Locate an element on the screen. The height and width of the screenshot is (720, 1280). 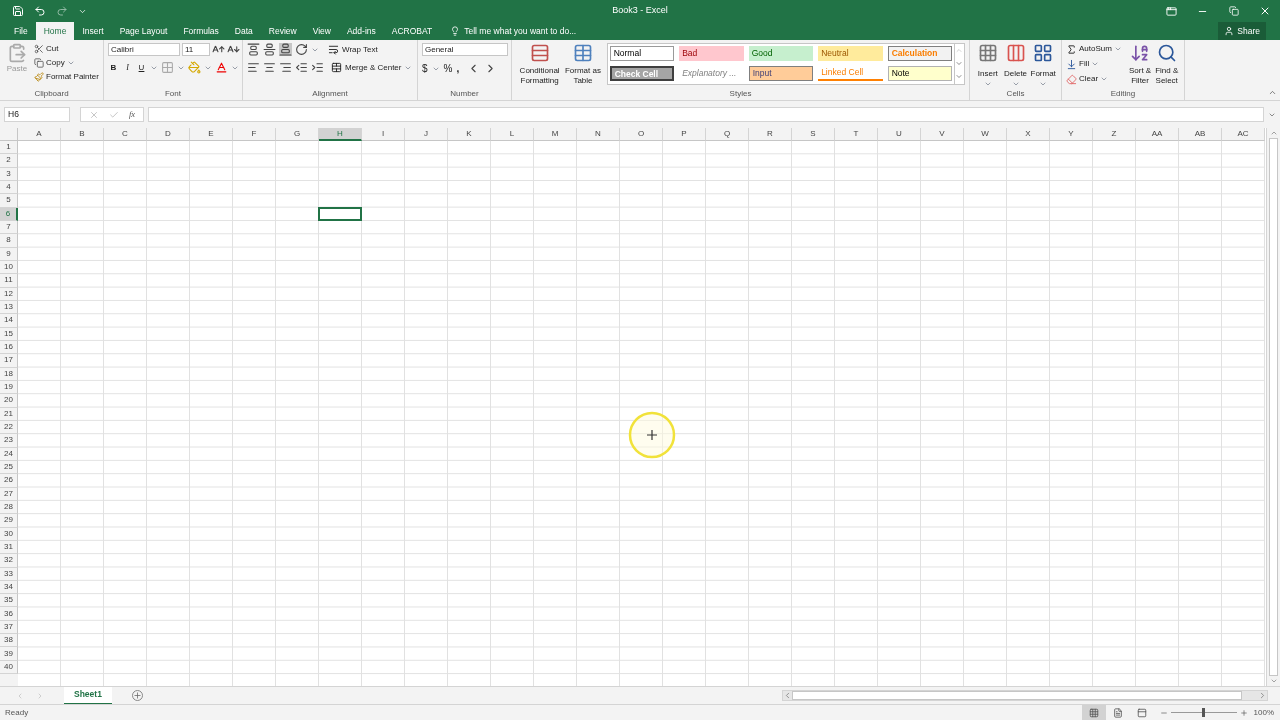
column-header: L is located at coordinates (512, 134).